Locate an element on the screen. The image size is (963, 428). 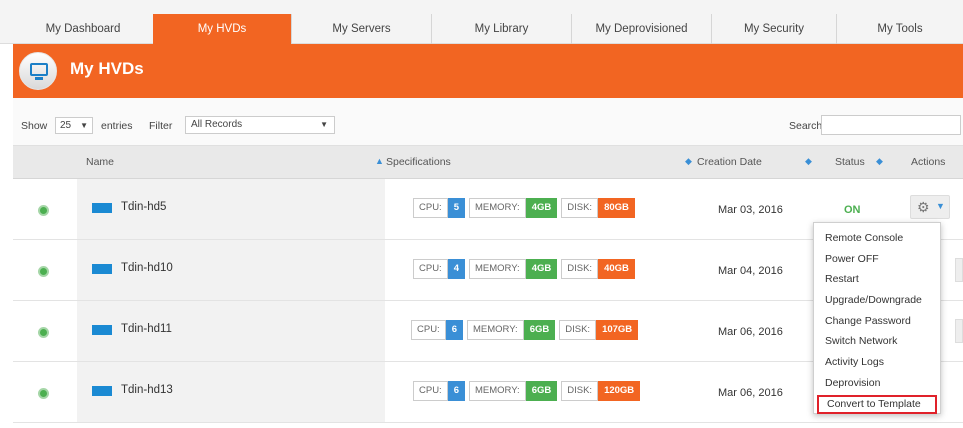
creation-date: Mar 03, 2016 is located at coordinates (750, 210).